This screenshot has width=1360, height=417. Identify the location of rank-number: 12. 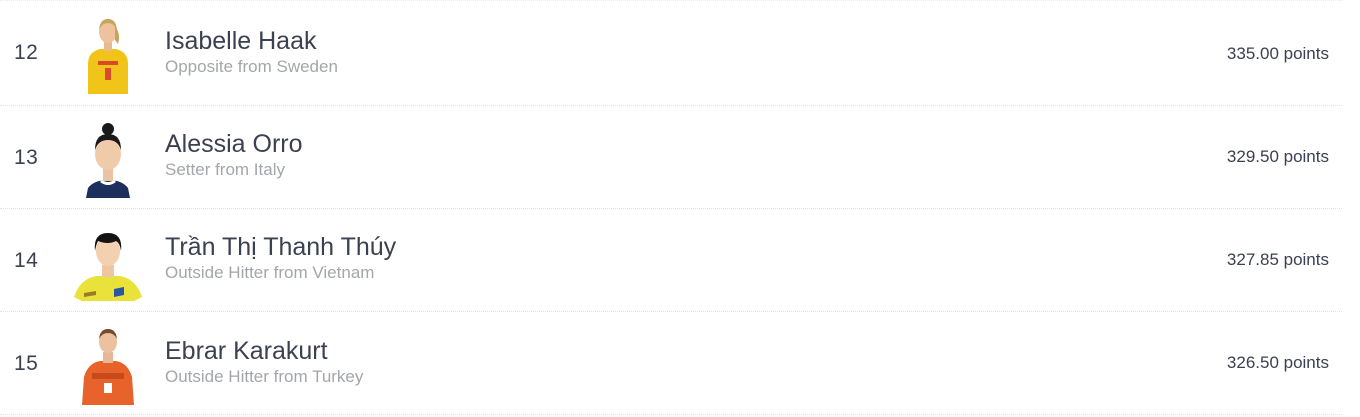
(26, 52).